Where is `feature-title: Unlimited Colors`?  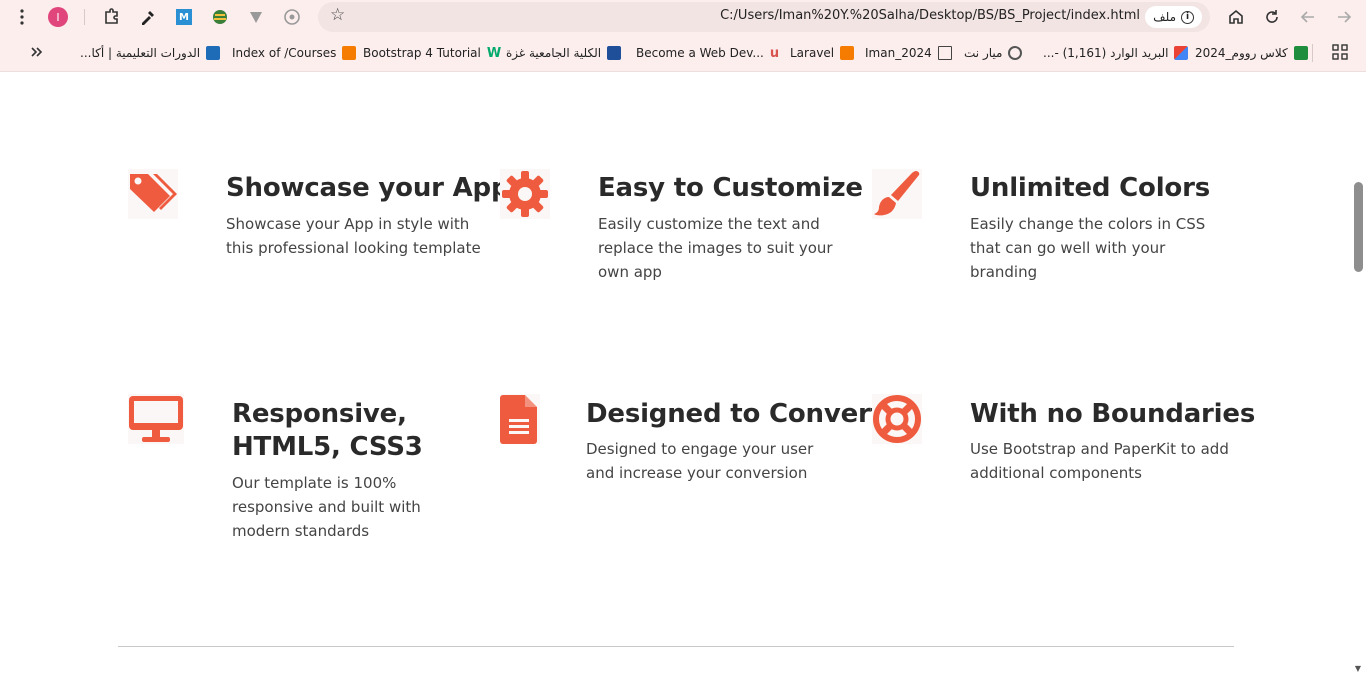 feature-title: Unlimited Colors is located at coordinates (1090, 188).